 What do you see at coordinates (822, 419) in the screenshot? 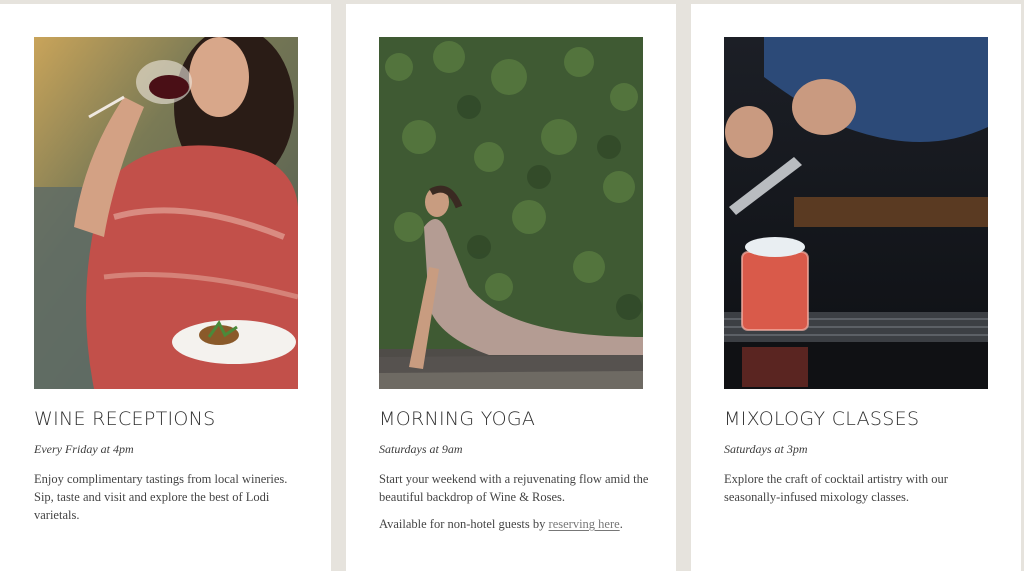
I see `card-title: MIXOLOGY CLASSES` at bounding box center [822, 419].